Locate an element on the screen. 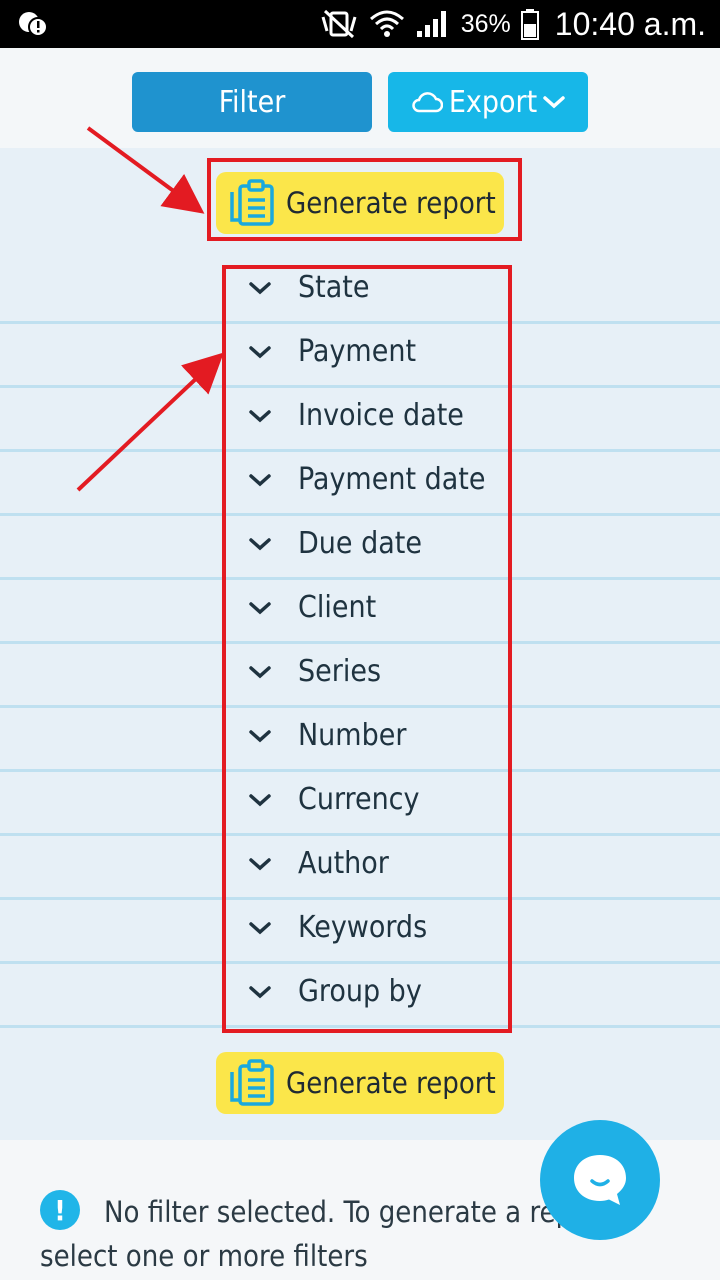  chat-bubble-icon is located at coordinates (600, 1180).